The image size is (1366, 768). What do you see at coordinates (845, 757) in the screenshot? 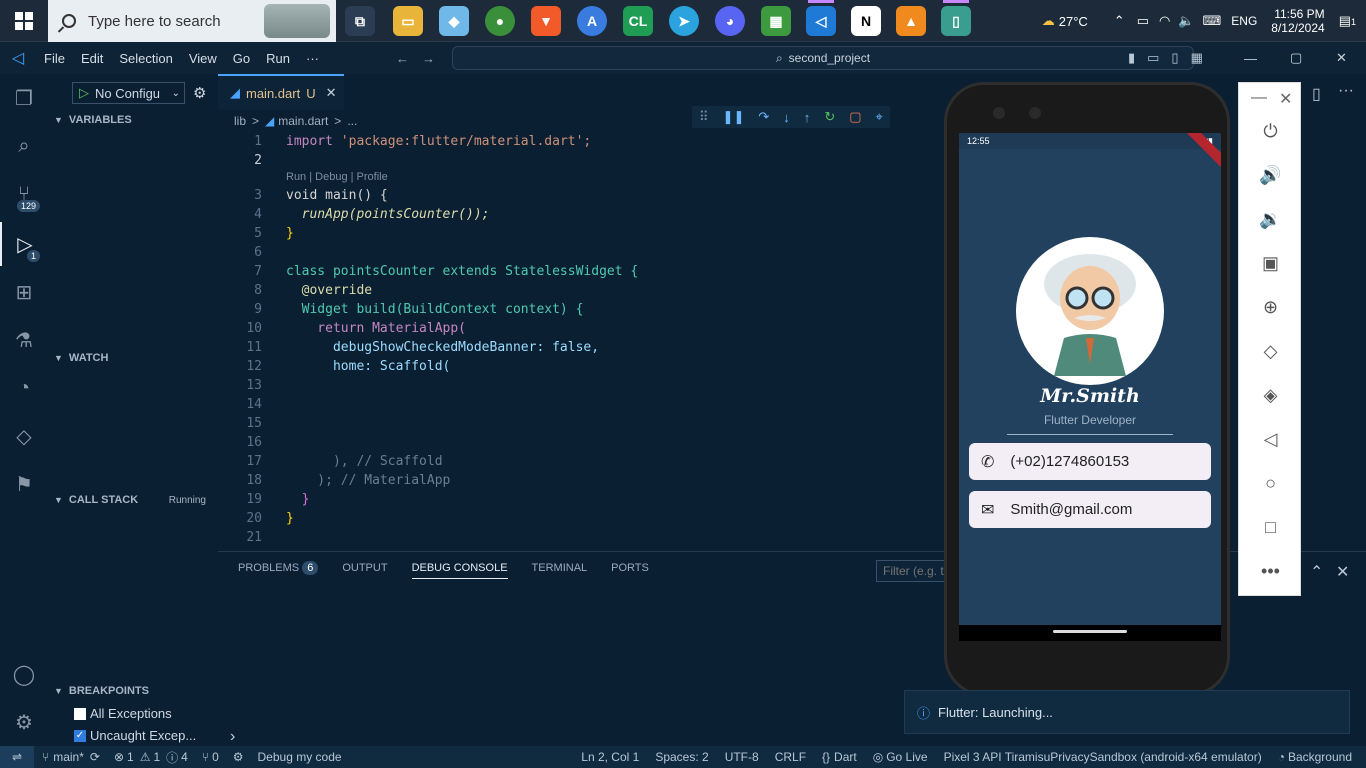
I see `language-mode: Dart` at bounding box center [845, 757].